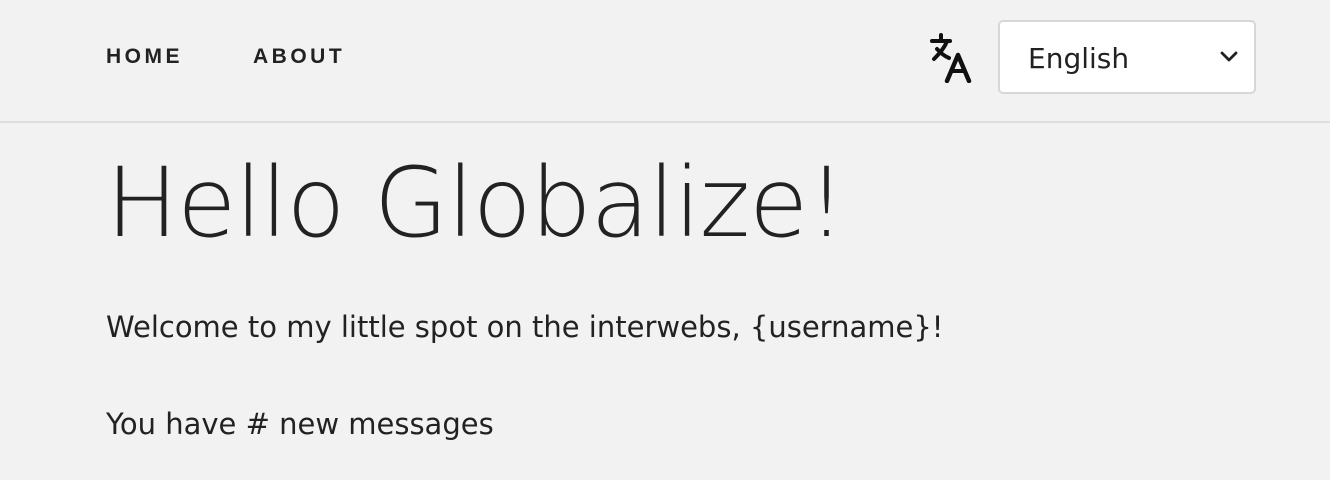  What do you see at coordinates (300, 424) in the screenshot?
I see `messages-count: You have # new messages` at bounding box center [300, 424].